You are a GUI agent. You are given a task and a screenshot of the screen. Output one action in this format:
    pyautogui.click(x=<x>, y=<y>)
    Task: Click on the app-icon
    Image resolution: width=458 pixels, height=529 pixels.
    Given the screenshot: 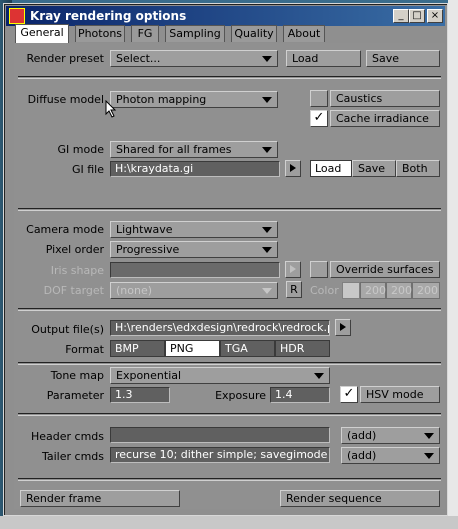 What is the action you would take?
    pyautogui.click(x=17, y=16)
    